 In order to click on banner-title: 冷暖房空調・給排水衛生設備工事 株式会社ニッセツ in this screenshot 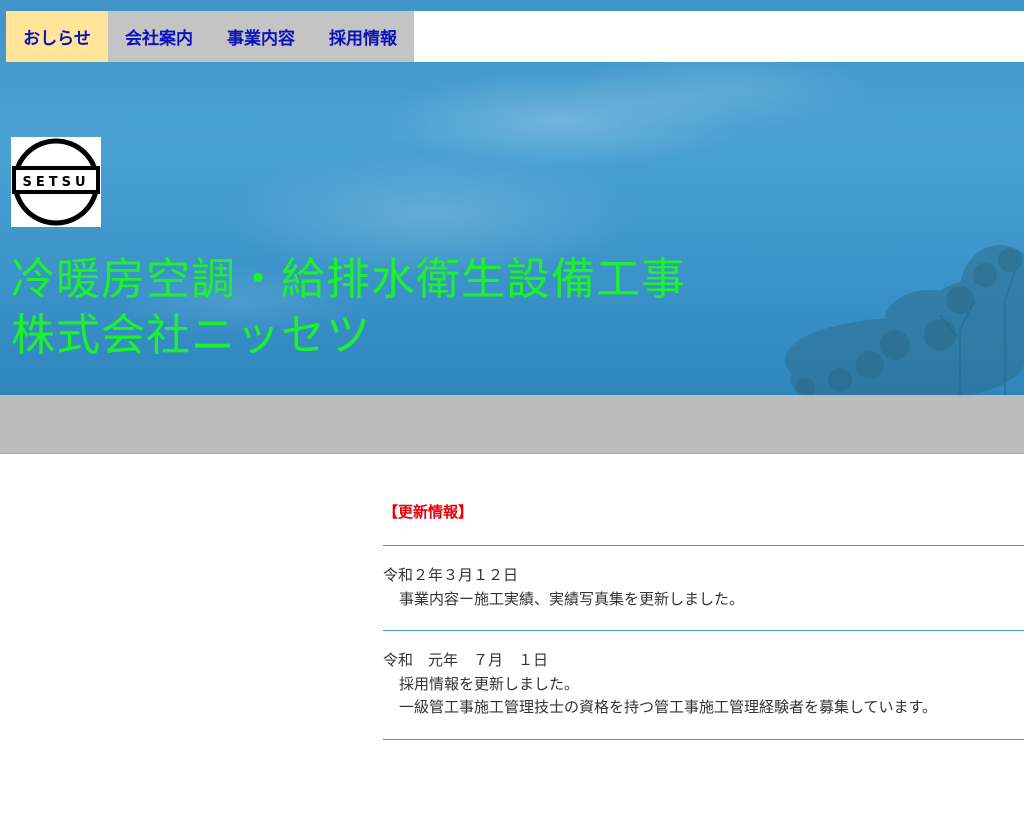, I will do `click(348, 308)`.